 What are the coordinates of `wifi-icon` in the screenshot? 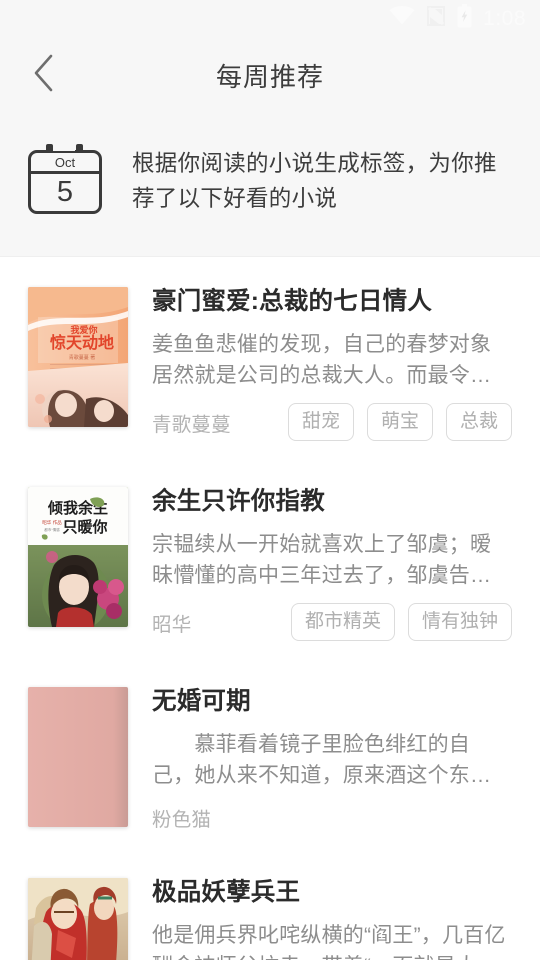 It's located at (402, 18).